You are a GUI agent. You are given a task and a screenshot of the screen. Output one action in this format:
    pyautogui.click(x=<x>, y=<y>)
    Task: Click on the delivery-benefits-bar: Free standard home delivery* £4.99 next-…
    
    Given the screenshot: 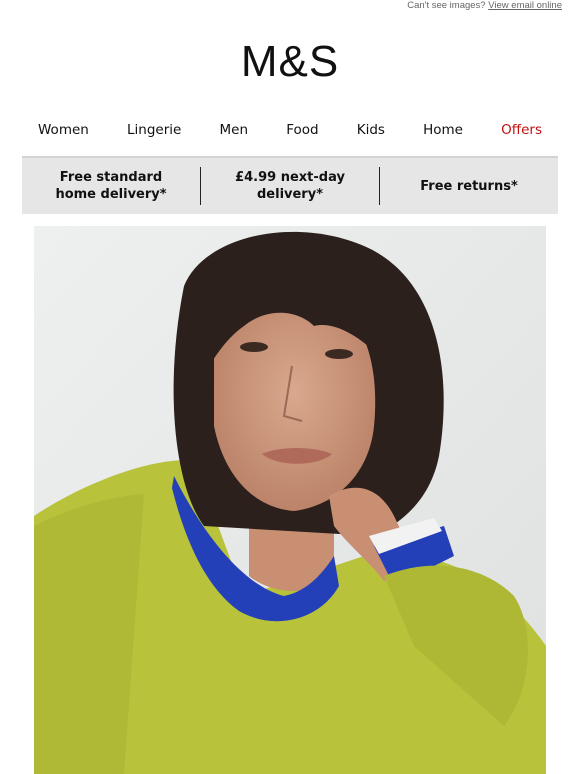 What is the action you would take?
    pyautogui.click(x=290, y=185)
    